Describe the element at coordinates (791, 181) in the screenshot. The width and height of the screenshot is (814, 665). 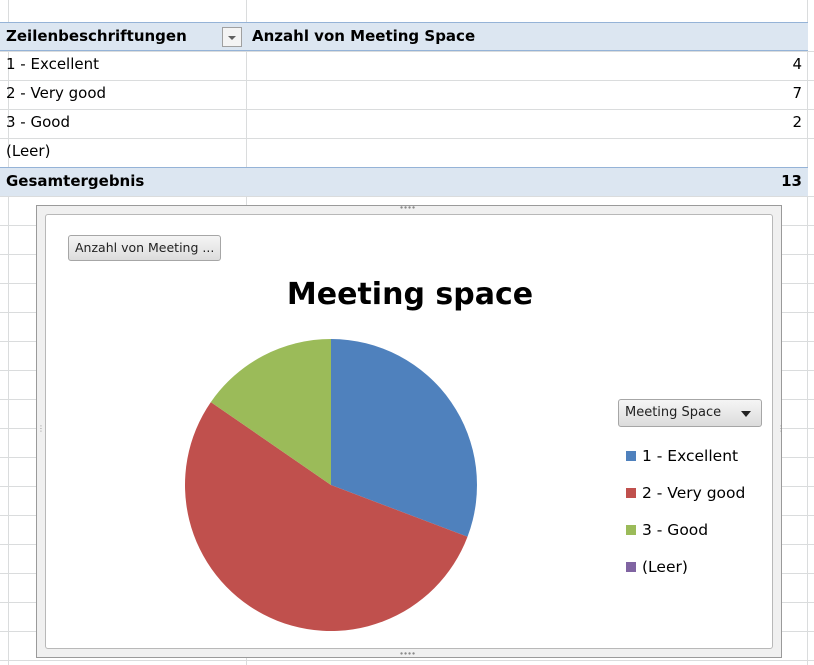
I see `grand-total-value: 13` at that location.